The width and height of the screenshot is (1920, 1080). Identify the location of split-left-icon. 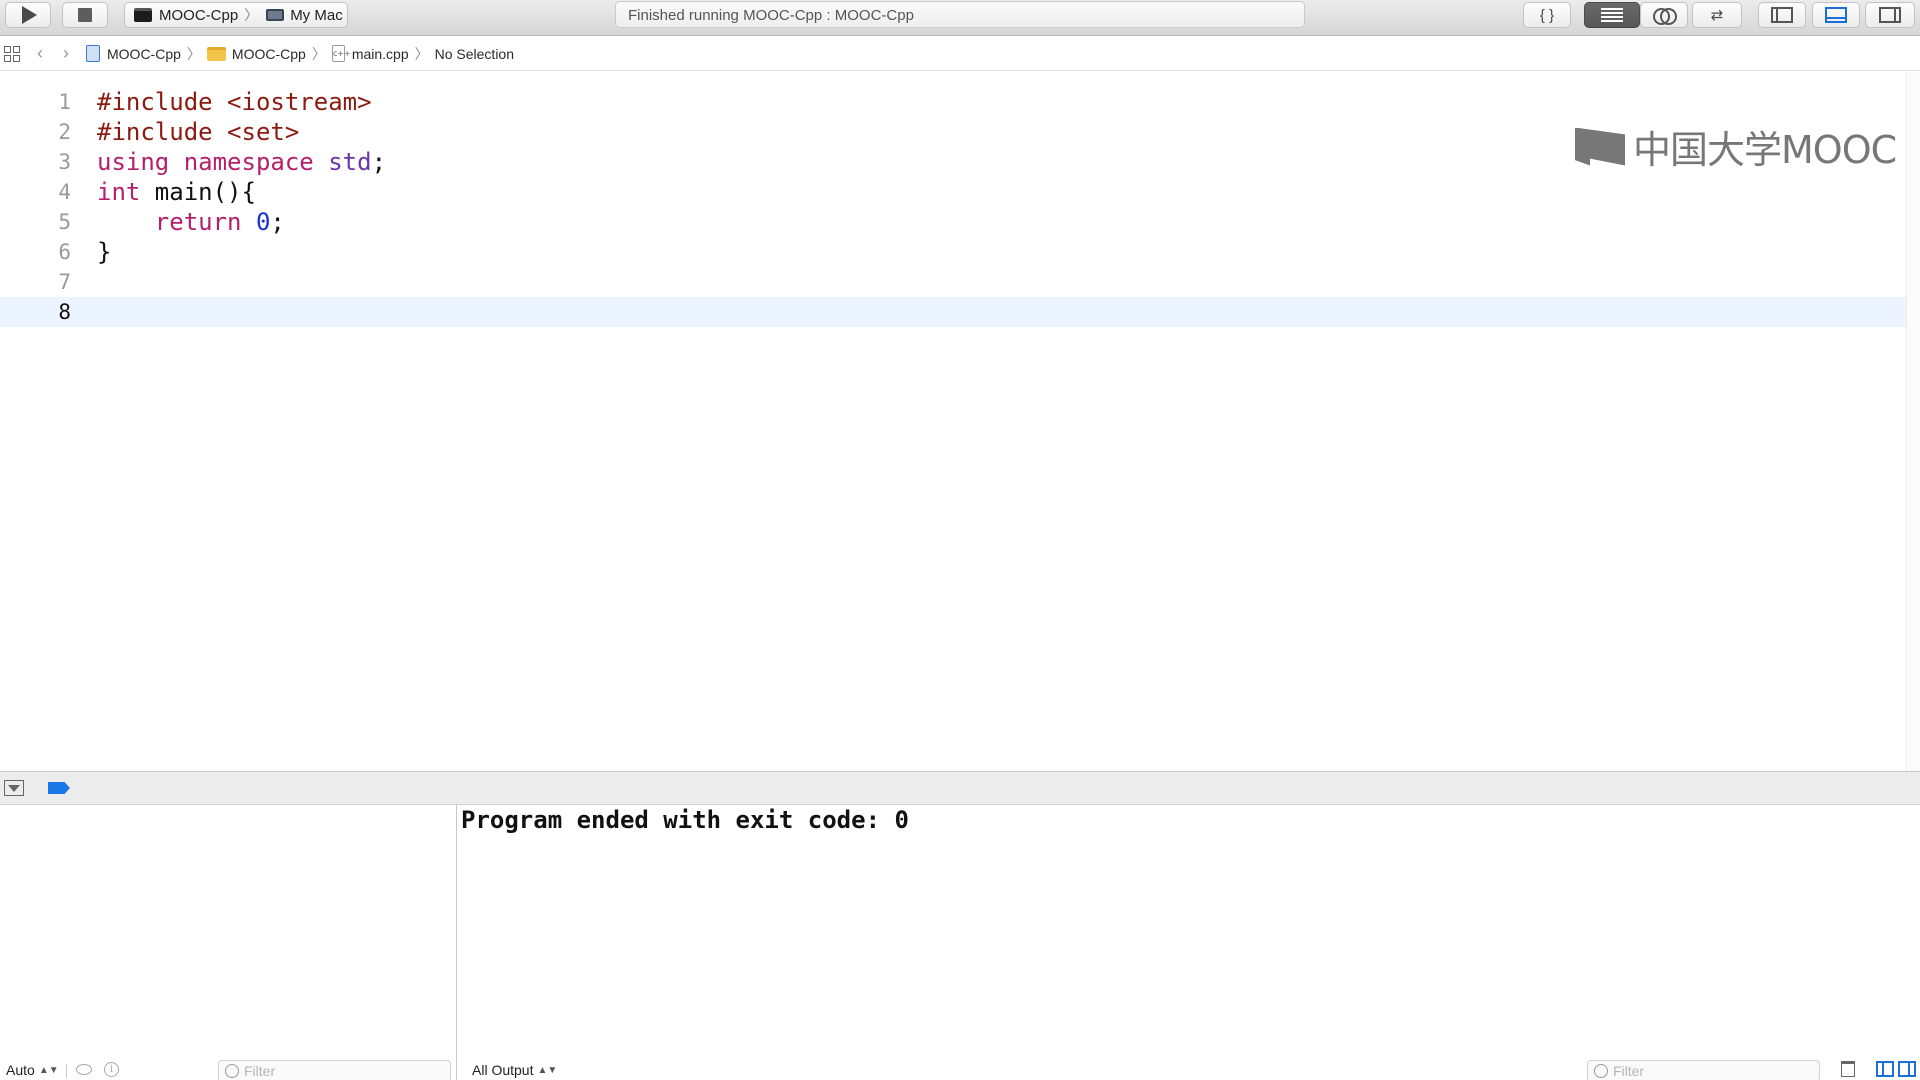
(1885, 1069).